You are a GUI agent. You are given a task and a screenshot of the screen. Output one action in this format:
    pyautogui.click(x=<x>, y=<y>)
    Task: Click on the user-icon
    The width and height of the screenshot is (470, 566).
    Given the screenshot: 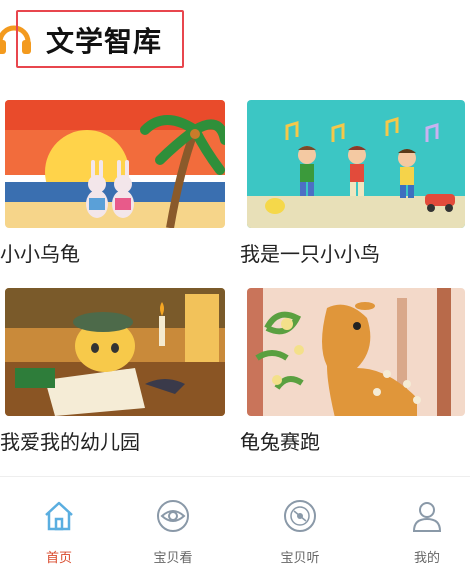 What is the action you would take?
    pyautogui.click(x=427, y=517)
    